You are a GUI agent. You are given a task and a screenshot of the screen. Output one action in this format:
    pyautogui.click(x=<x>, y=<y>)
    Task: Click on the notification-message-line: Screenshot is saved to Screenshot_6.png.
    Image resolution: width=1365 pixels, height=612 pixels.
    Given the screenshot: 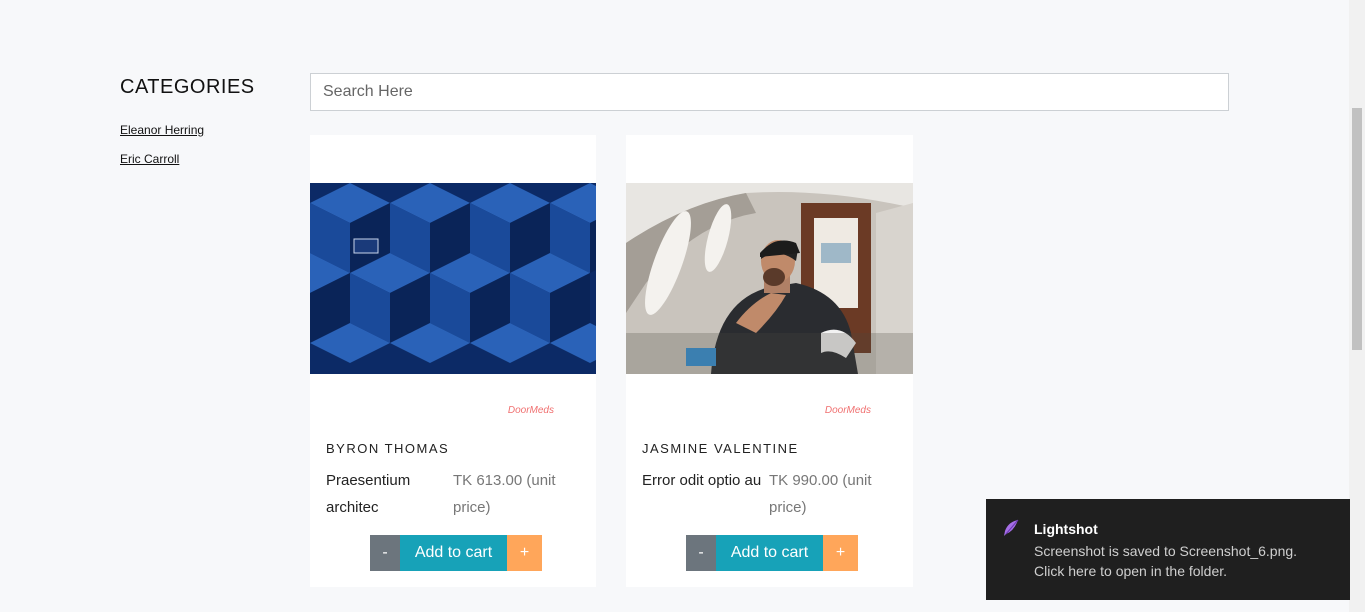 What is the action you would take?
    pyautogui.click(x=1166, y=551)
    